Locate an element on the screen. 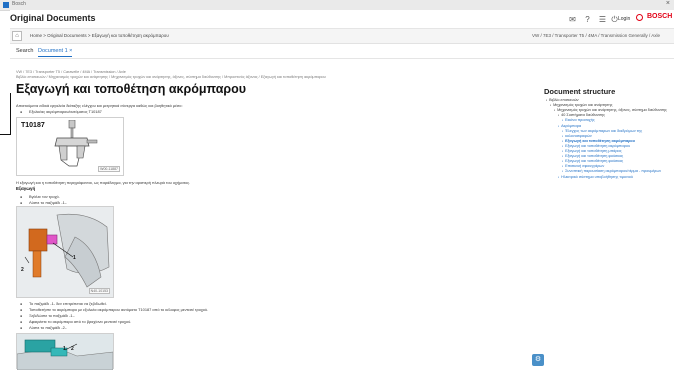 The height and width of the screenshot is (370, 674). knuckle-figure: 1 2 N40-10153 is located at coordinates (65, 252).